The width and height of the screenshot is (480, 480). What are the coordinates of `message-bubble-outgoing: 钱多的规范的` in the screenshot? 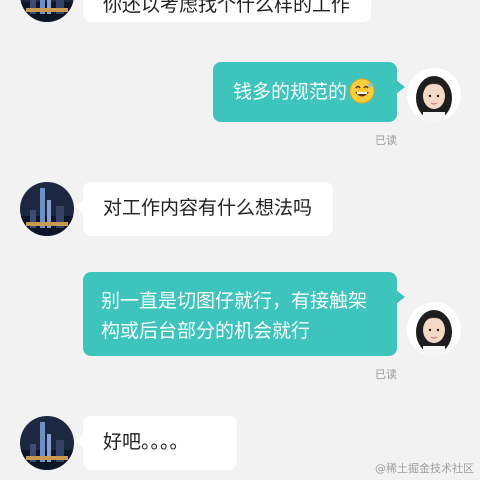 It's located at (309, 92).